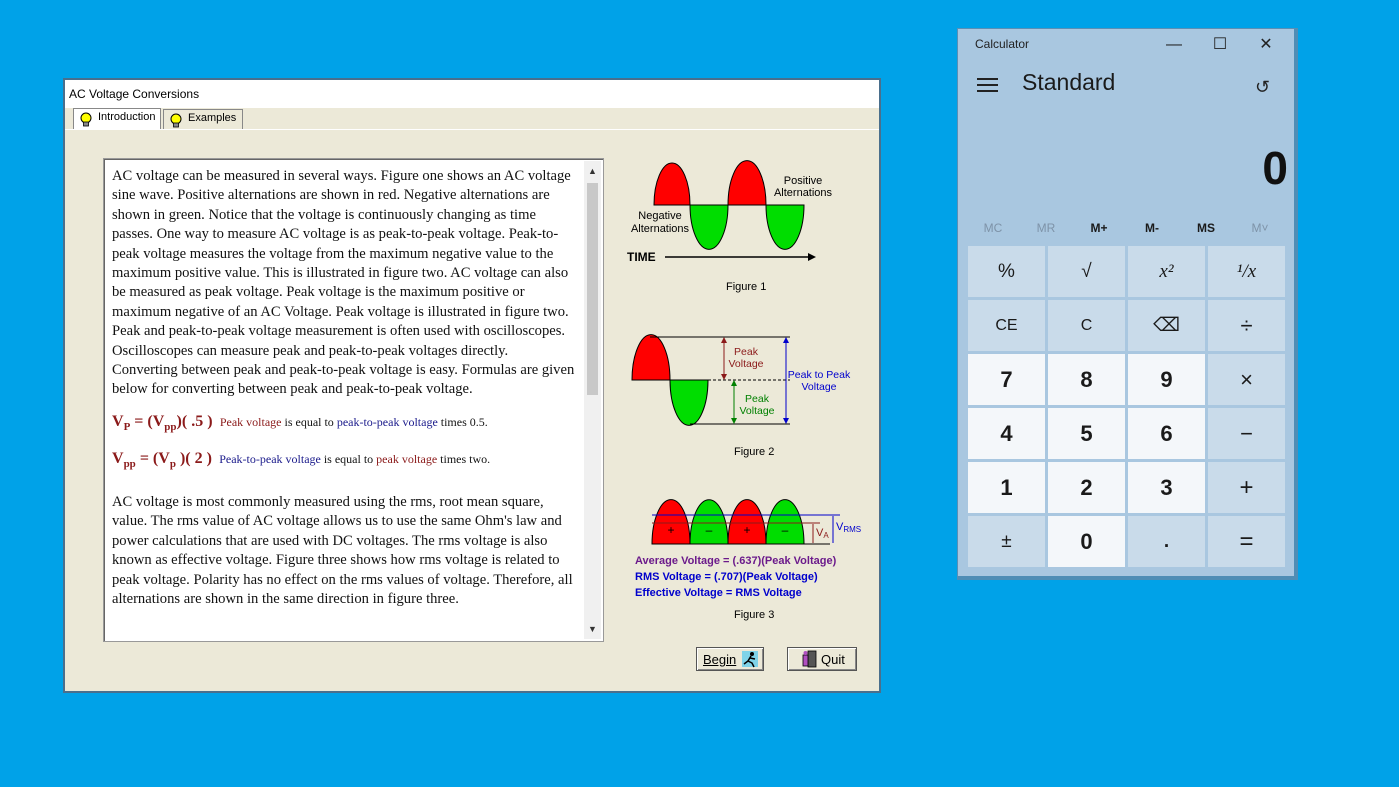  I want to click on digit-0-key: 0, so click(1086, 541).